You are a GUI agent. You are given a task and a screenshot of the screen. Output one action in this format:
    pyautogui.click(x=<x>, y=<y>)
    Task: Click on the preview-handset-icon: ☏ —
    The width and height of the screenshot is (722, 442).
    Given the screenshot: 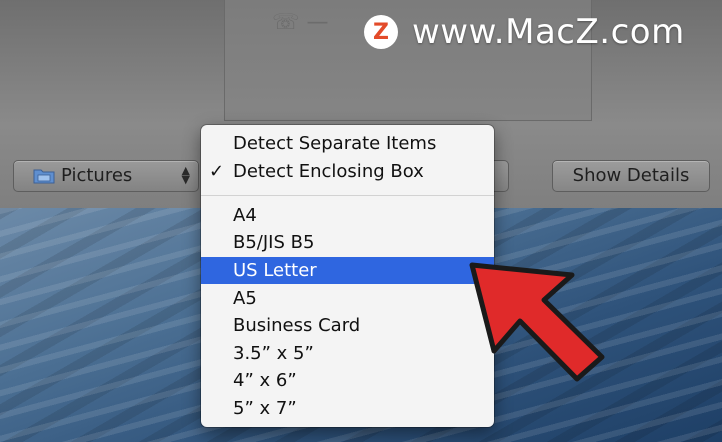 What is the action you would take?
    pyautogui.click(x=300, y=22)
    